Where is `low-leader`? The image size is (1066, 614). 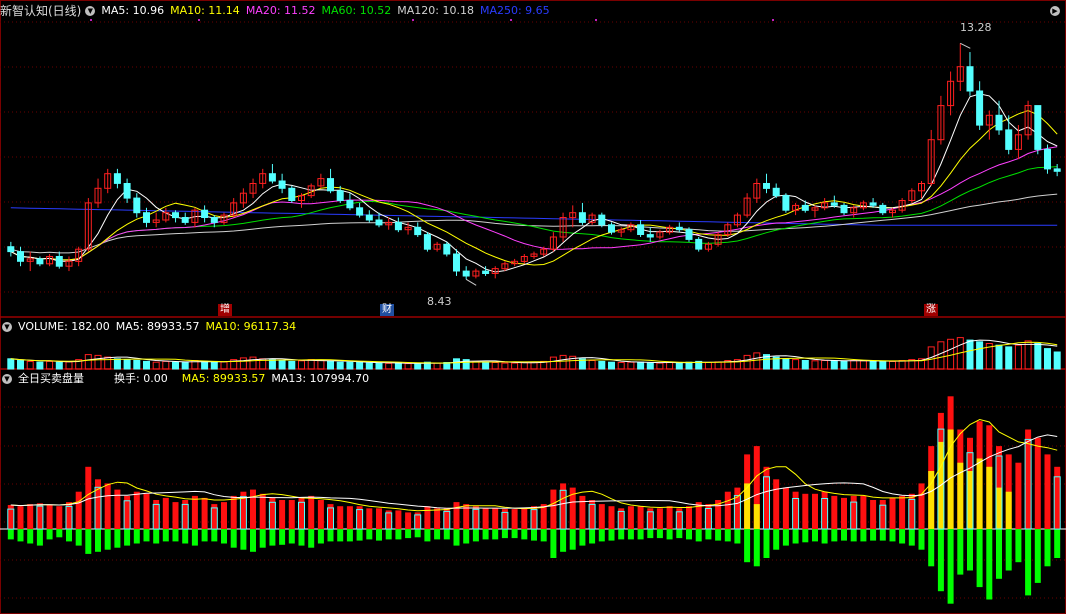 low-leader is located at coordinates (471, 282).